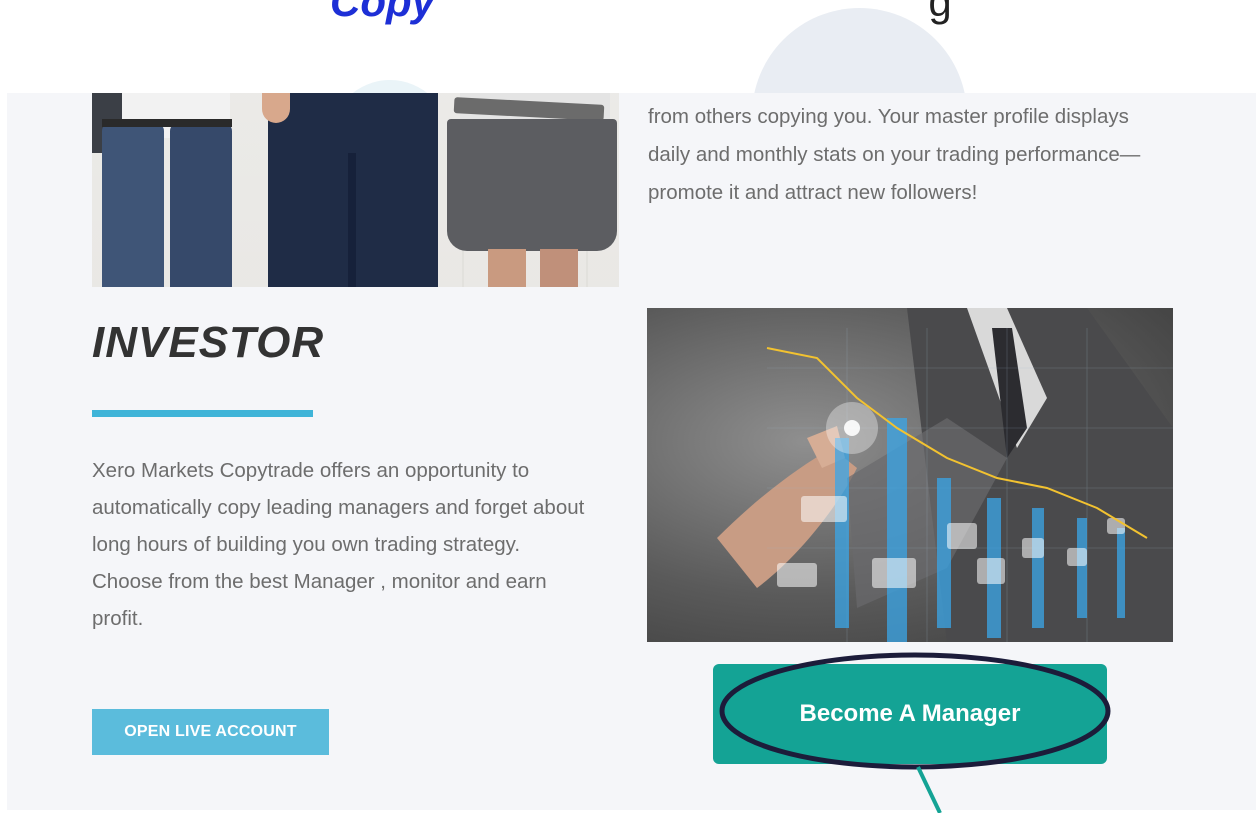 This screenshot has width=1256, height=813. Describe the element at coordinates (202, 413) in the screenshot. I see `title-underline` at that location.